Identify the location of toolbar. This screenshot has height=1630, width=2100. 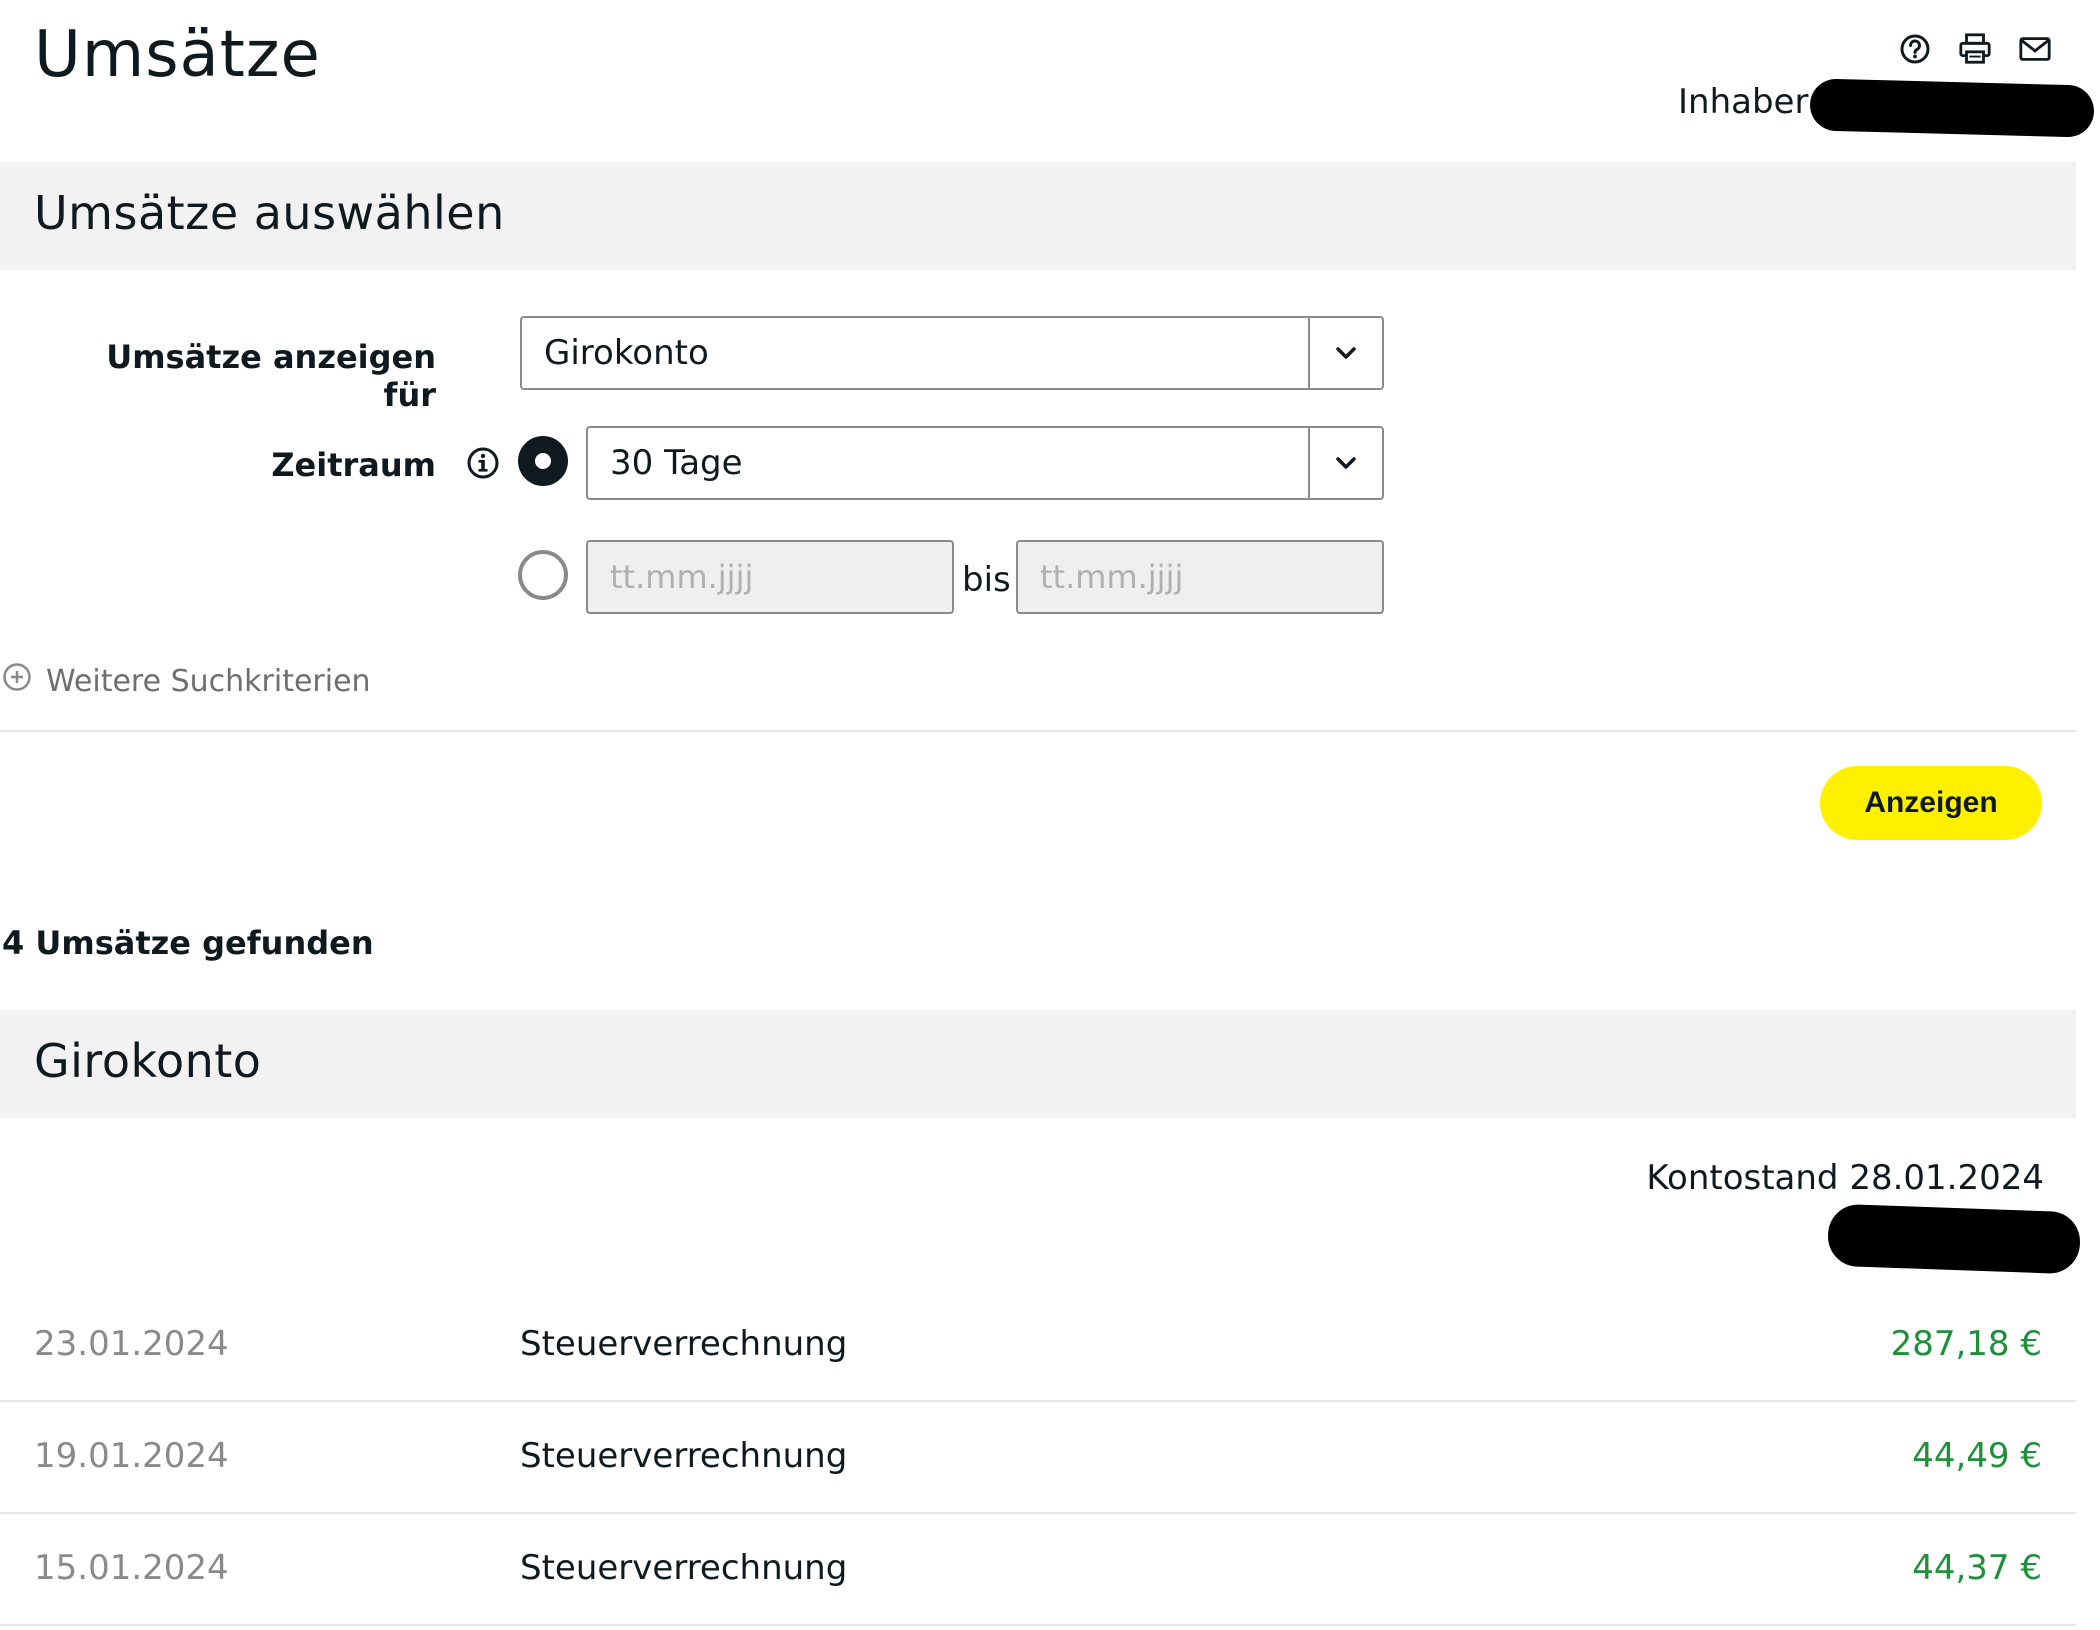
(1975, 49).